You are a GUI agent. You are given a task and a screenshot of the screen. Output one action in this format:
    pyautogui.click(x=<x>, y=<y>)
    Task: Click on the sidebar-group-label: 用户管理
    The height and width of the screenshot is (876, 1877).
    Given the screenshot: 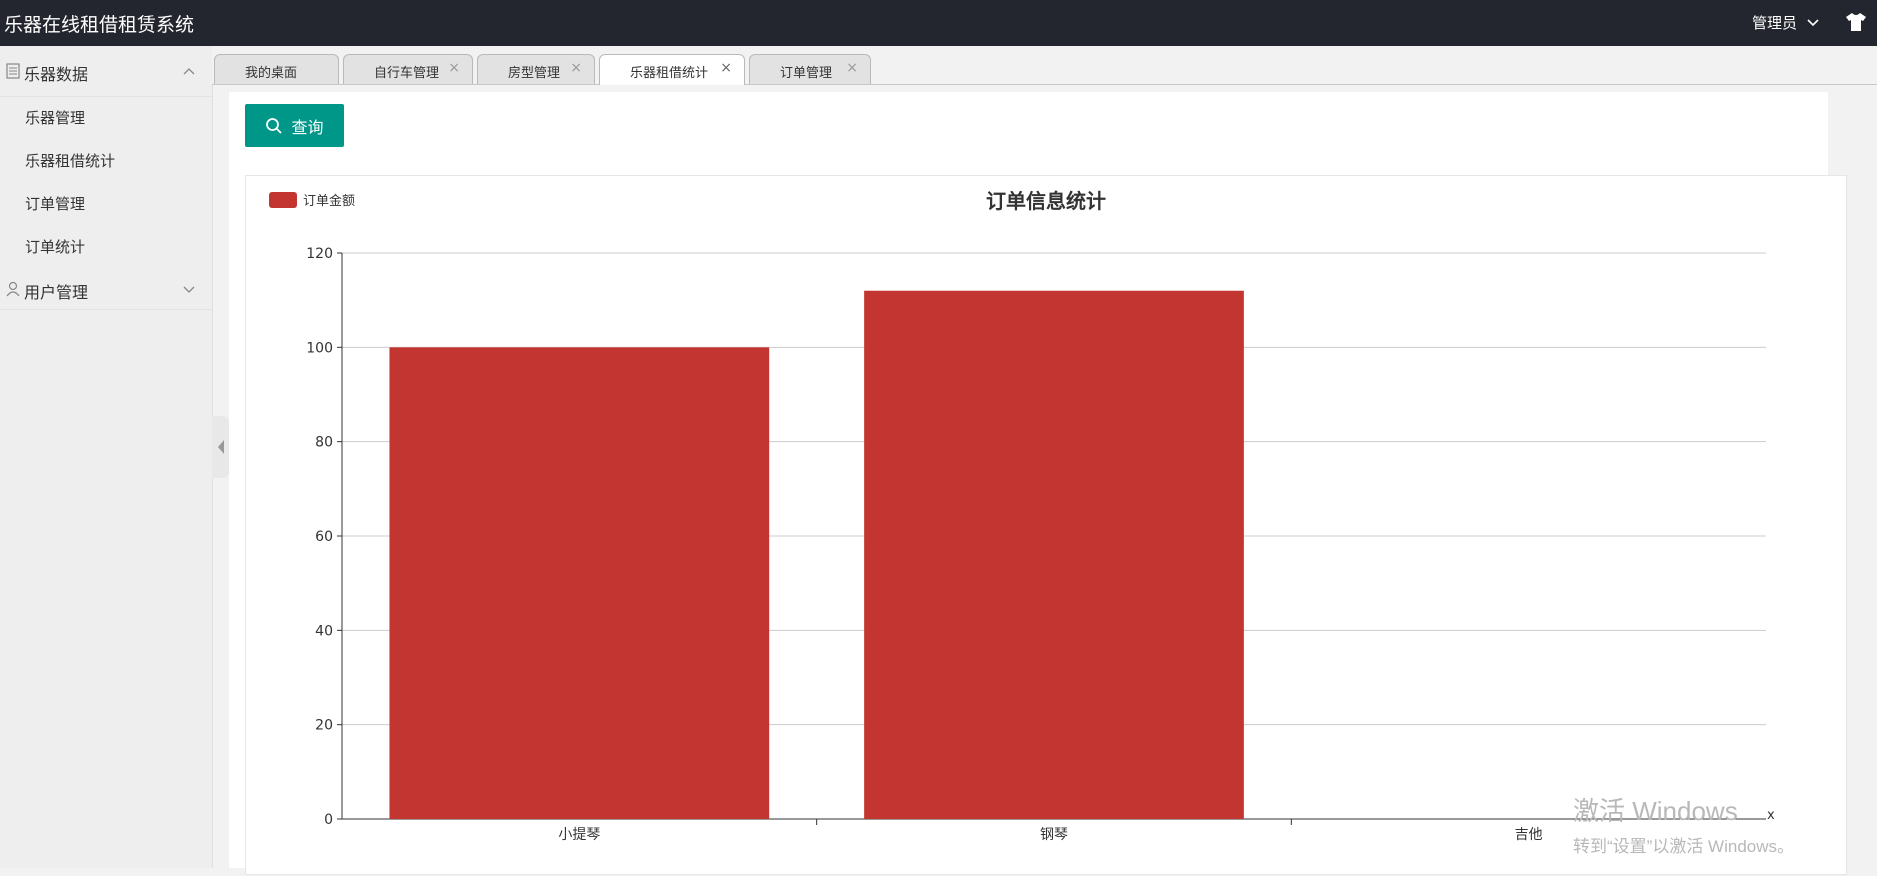 What is the action you would take?
    pyautogui.click(x=56, y=292)
    